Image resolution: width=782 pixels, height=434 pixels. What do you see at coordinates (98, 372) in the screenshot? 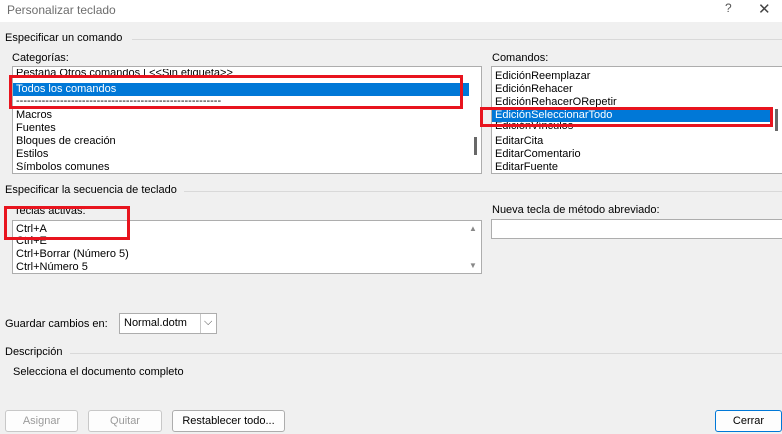
I see `description-text: Selecciona el documento completo` at bounding box center [98, 372].